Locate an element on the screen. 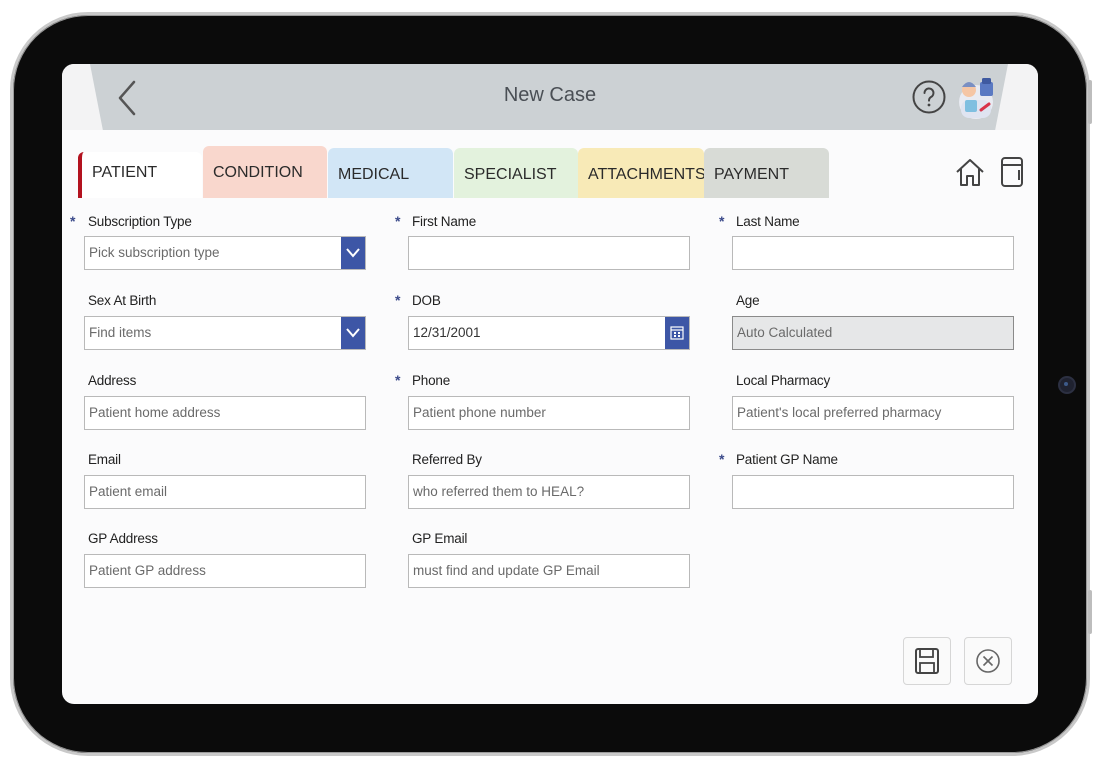 Image resolution: width=1100 pixels, height=768 pixels. gp-name-field is located at coordinates (873, 492).